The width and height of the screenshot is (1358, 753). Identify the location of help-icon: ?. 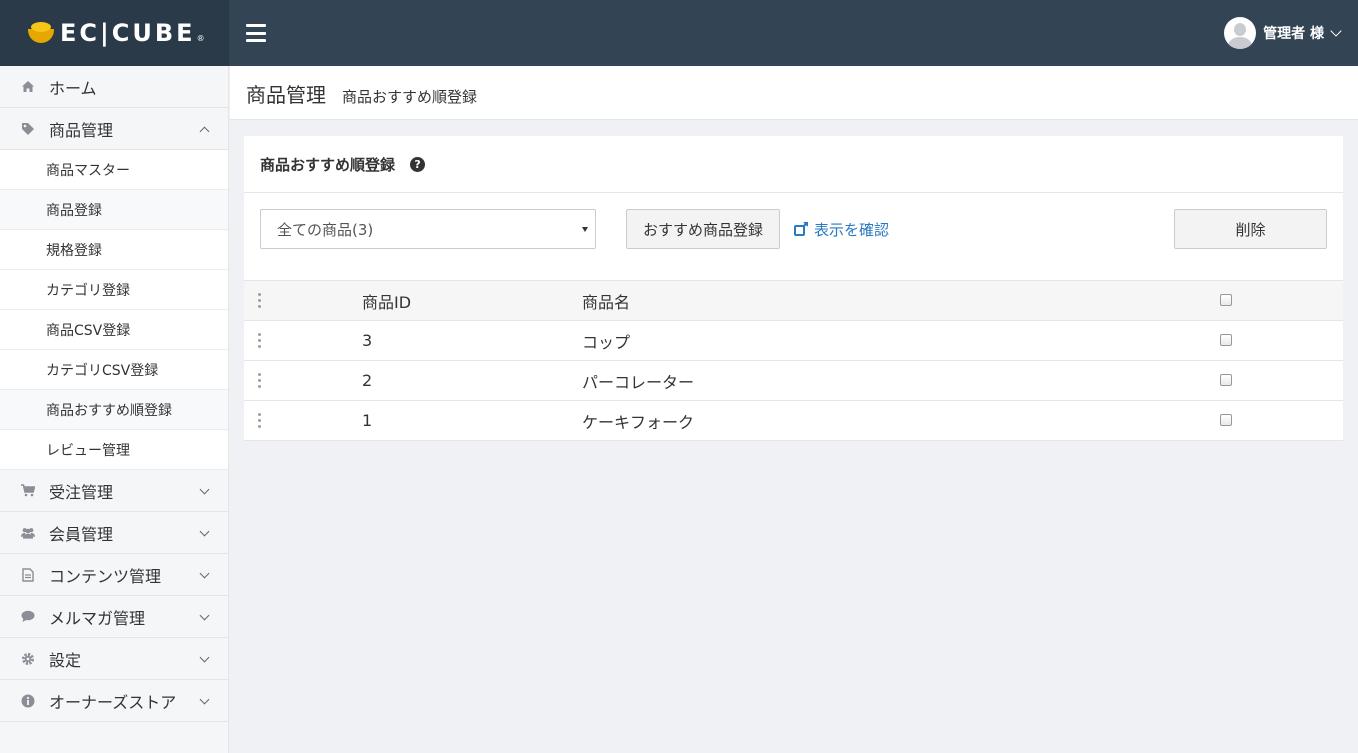
(418, 164).